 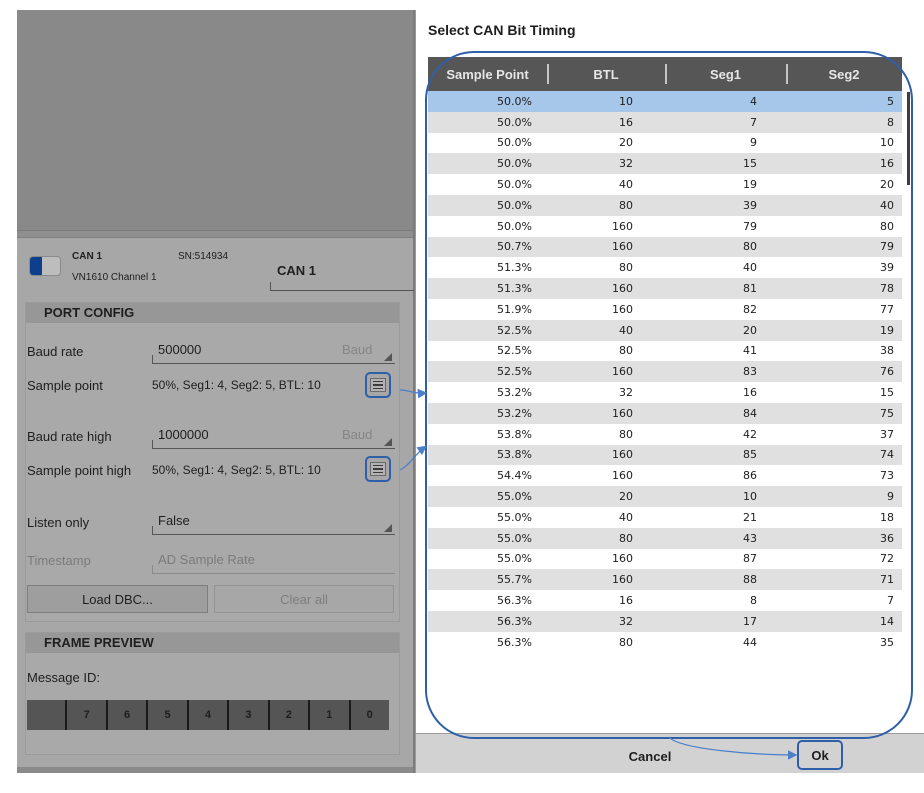 What do you see at coordinates (606, 74) in the screenshot?
I see `column-header-btl: BTL` at bounding box center [606, 74].